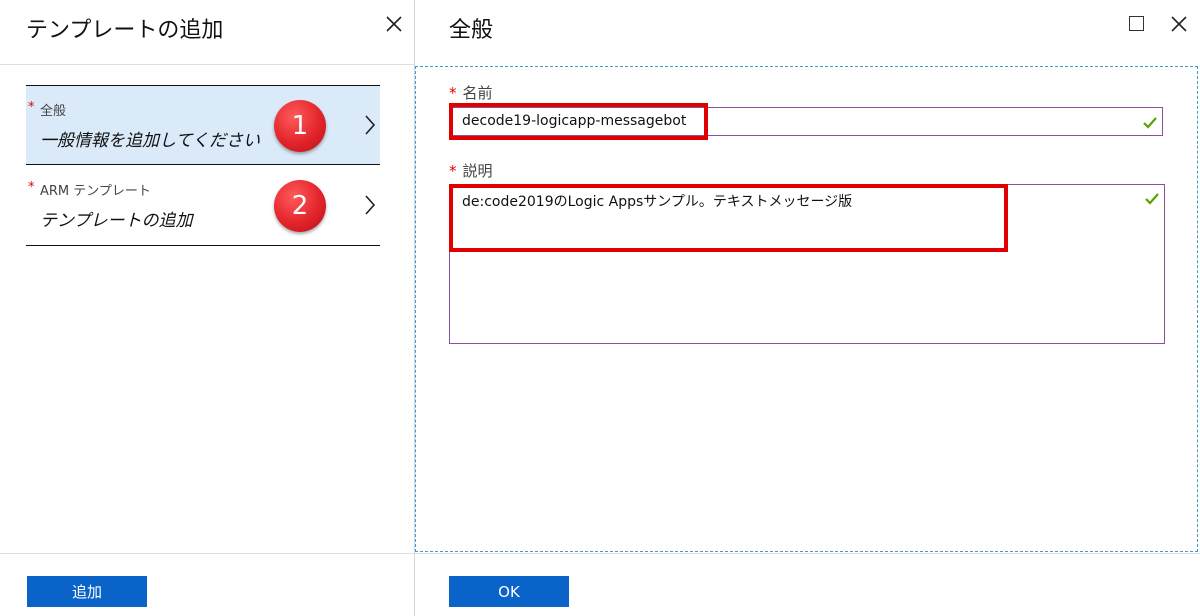 The height and width of the screenshot is (616, 1200). What do you see at coordinates (477, 93) in the screenshot?
I see `name-label-text: 名前` at bounding box center [477, 93].